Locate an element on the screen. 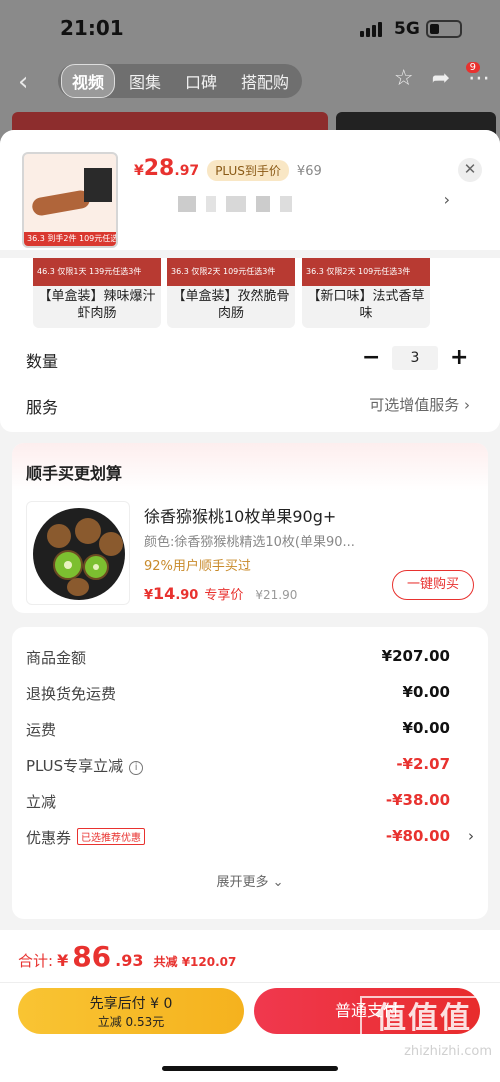 The image size is (500, 1082). quantity-stepper: − 3 + is located at coordinates (415, 357).